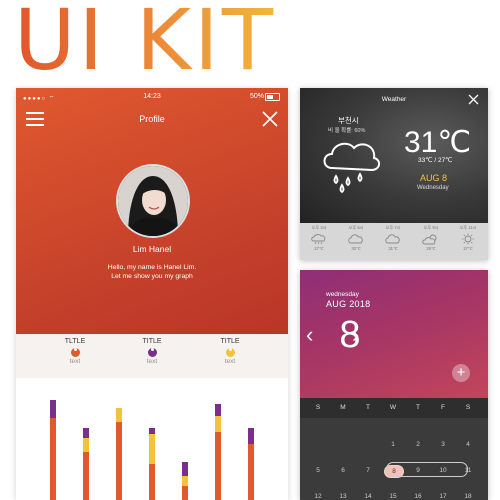 The height and width of the screenshot is (500, 500). Describe the element at coordinates (393, 495) in the screenshot. I see `calendar-day-cell: 15` at that location.